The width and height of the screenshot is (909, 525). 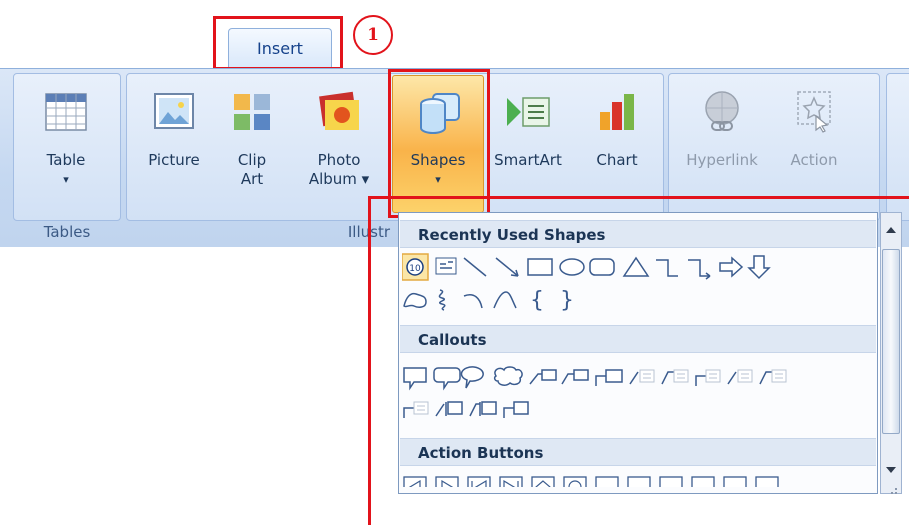 I want to click on down-arrow-icon, so click(x=759, y=267).